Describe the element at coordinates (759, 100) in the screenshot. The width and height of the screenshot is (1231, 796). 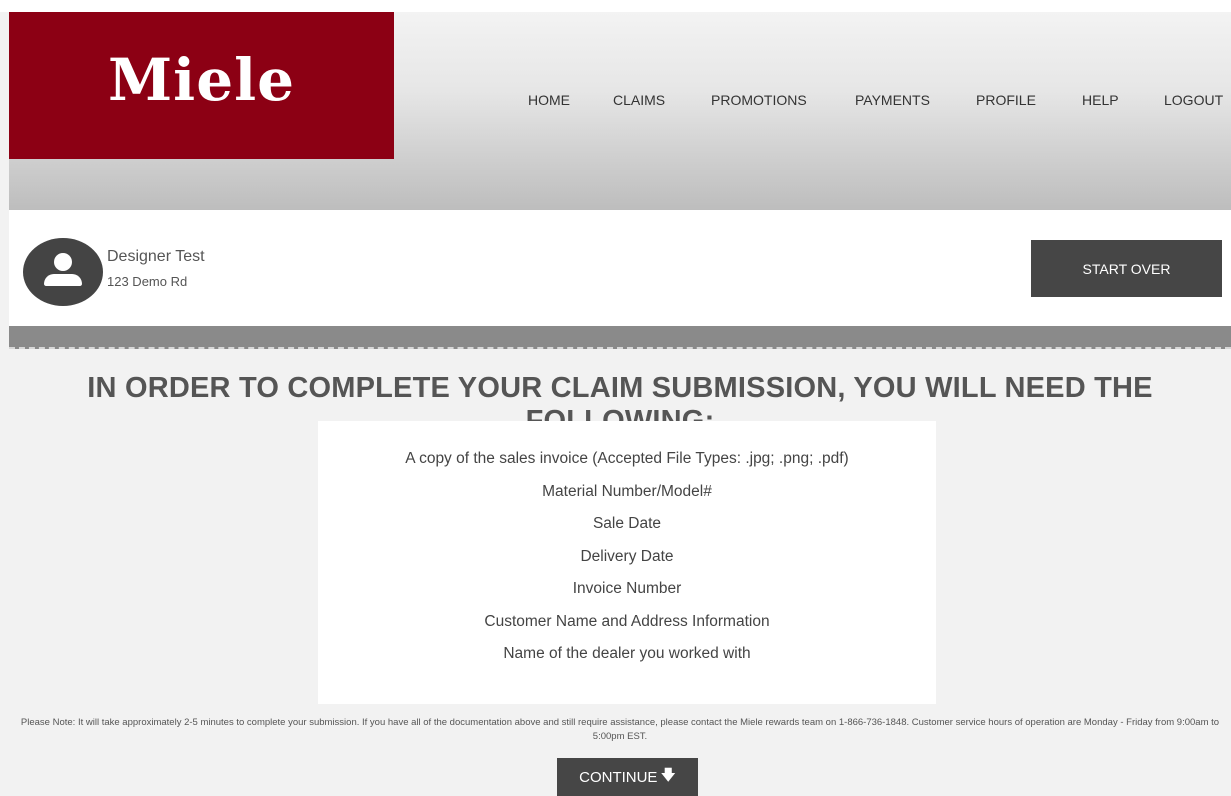
I see `nav-promotions: PROMOTIONS` at that location.